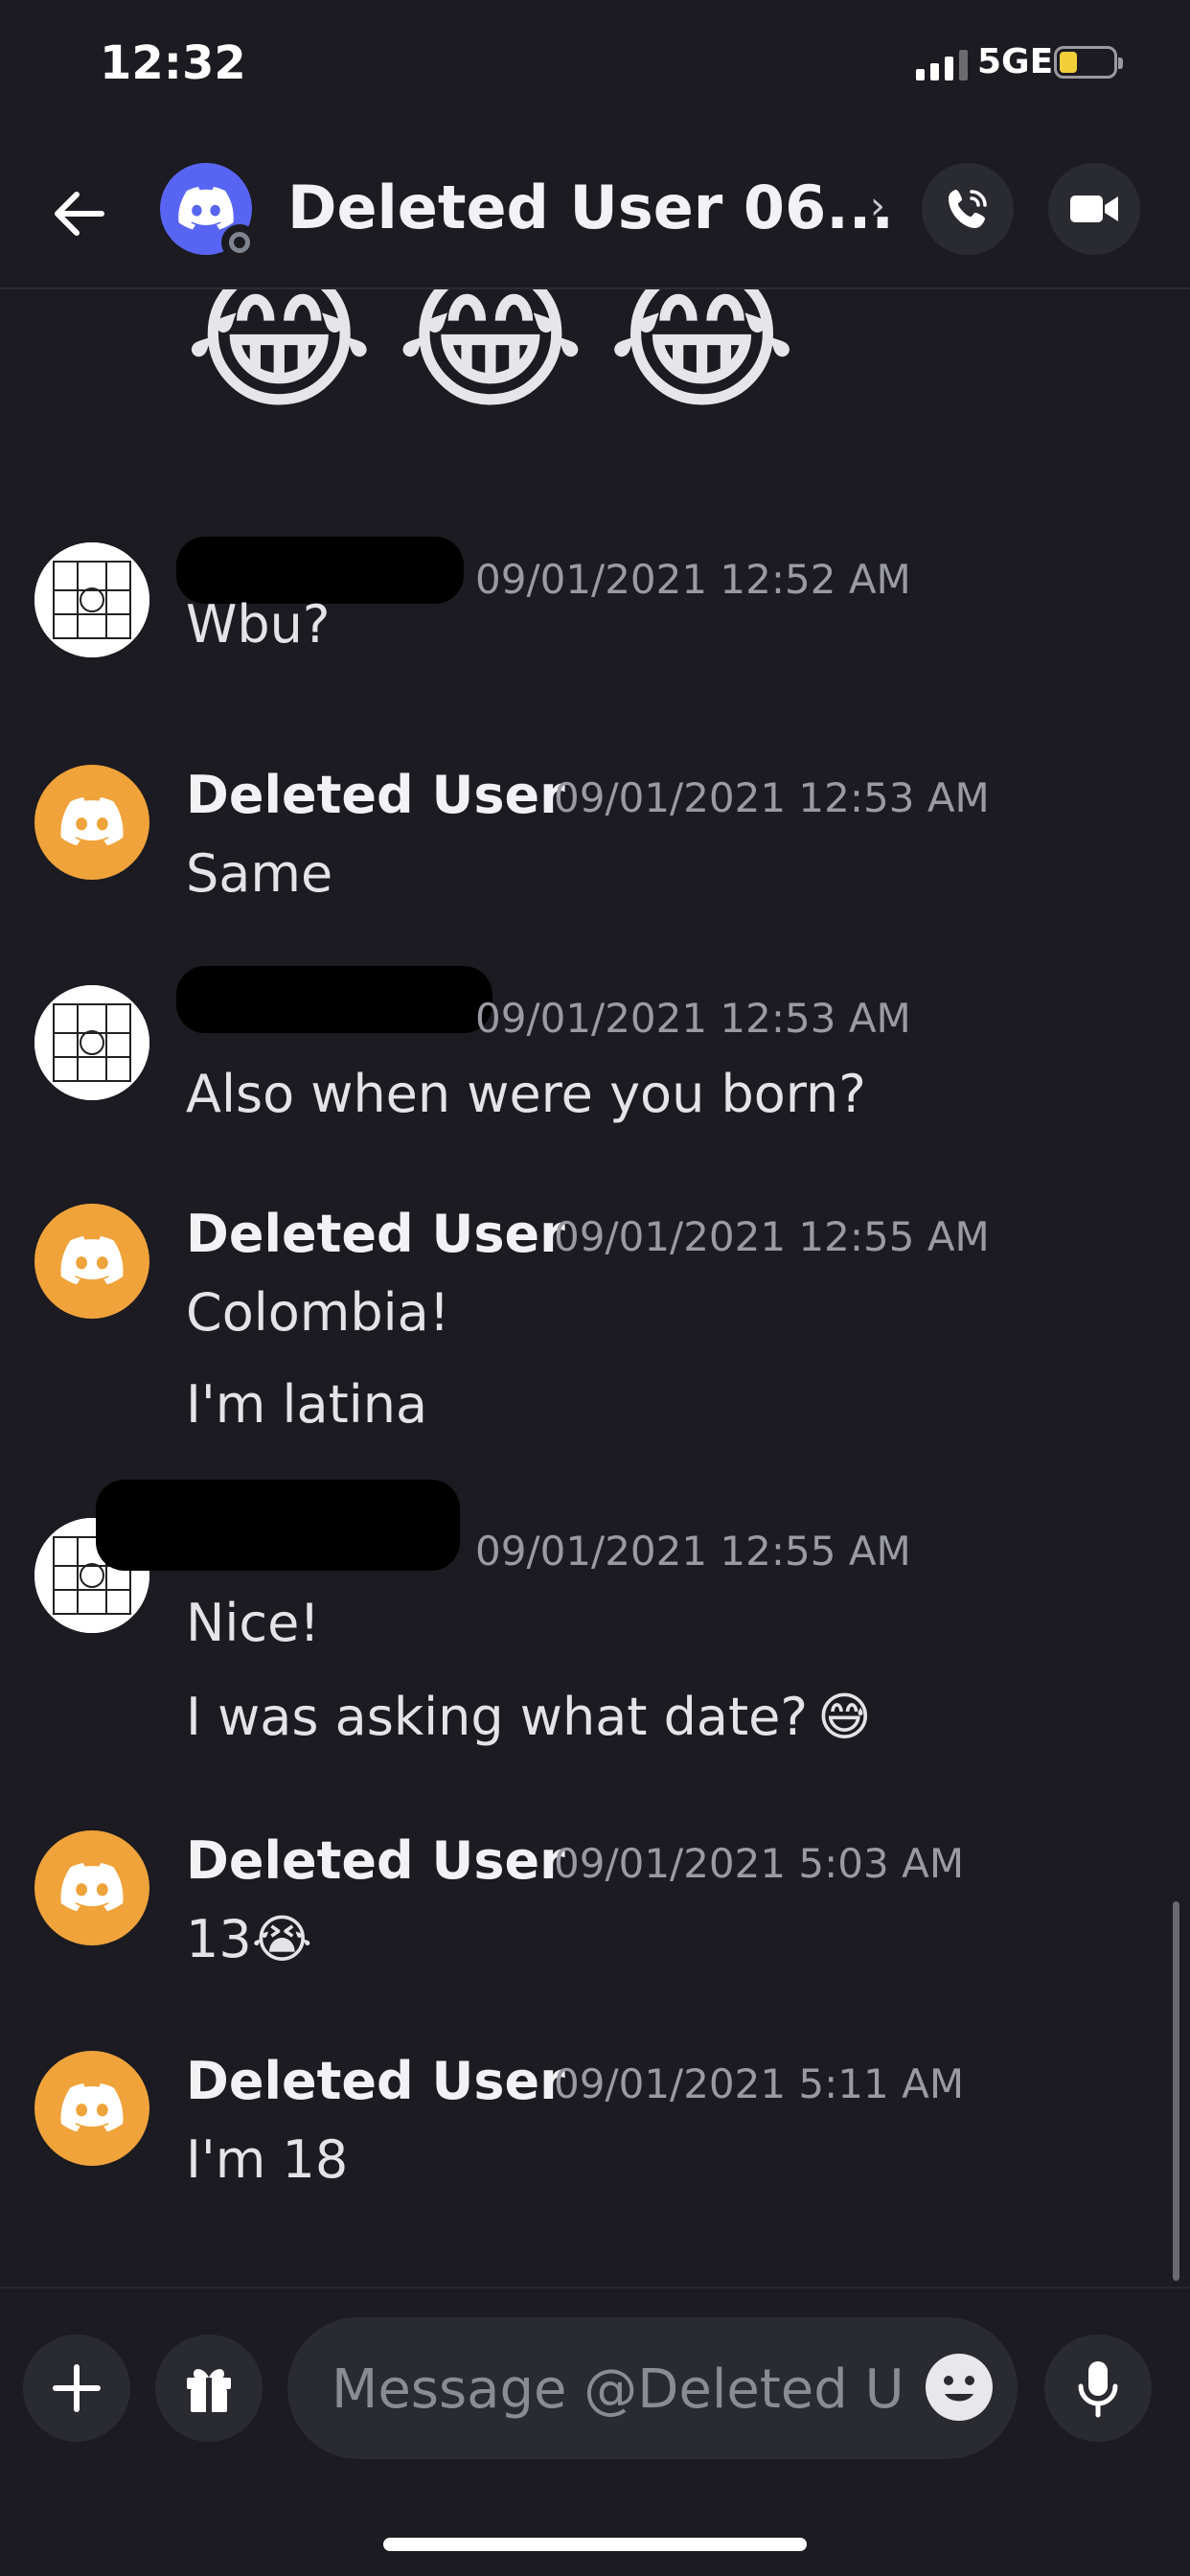 This screenshot has height=2576, width=1190. I want to click on message-text: Colombia!, so click(318, 1312).